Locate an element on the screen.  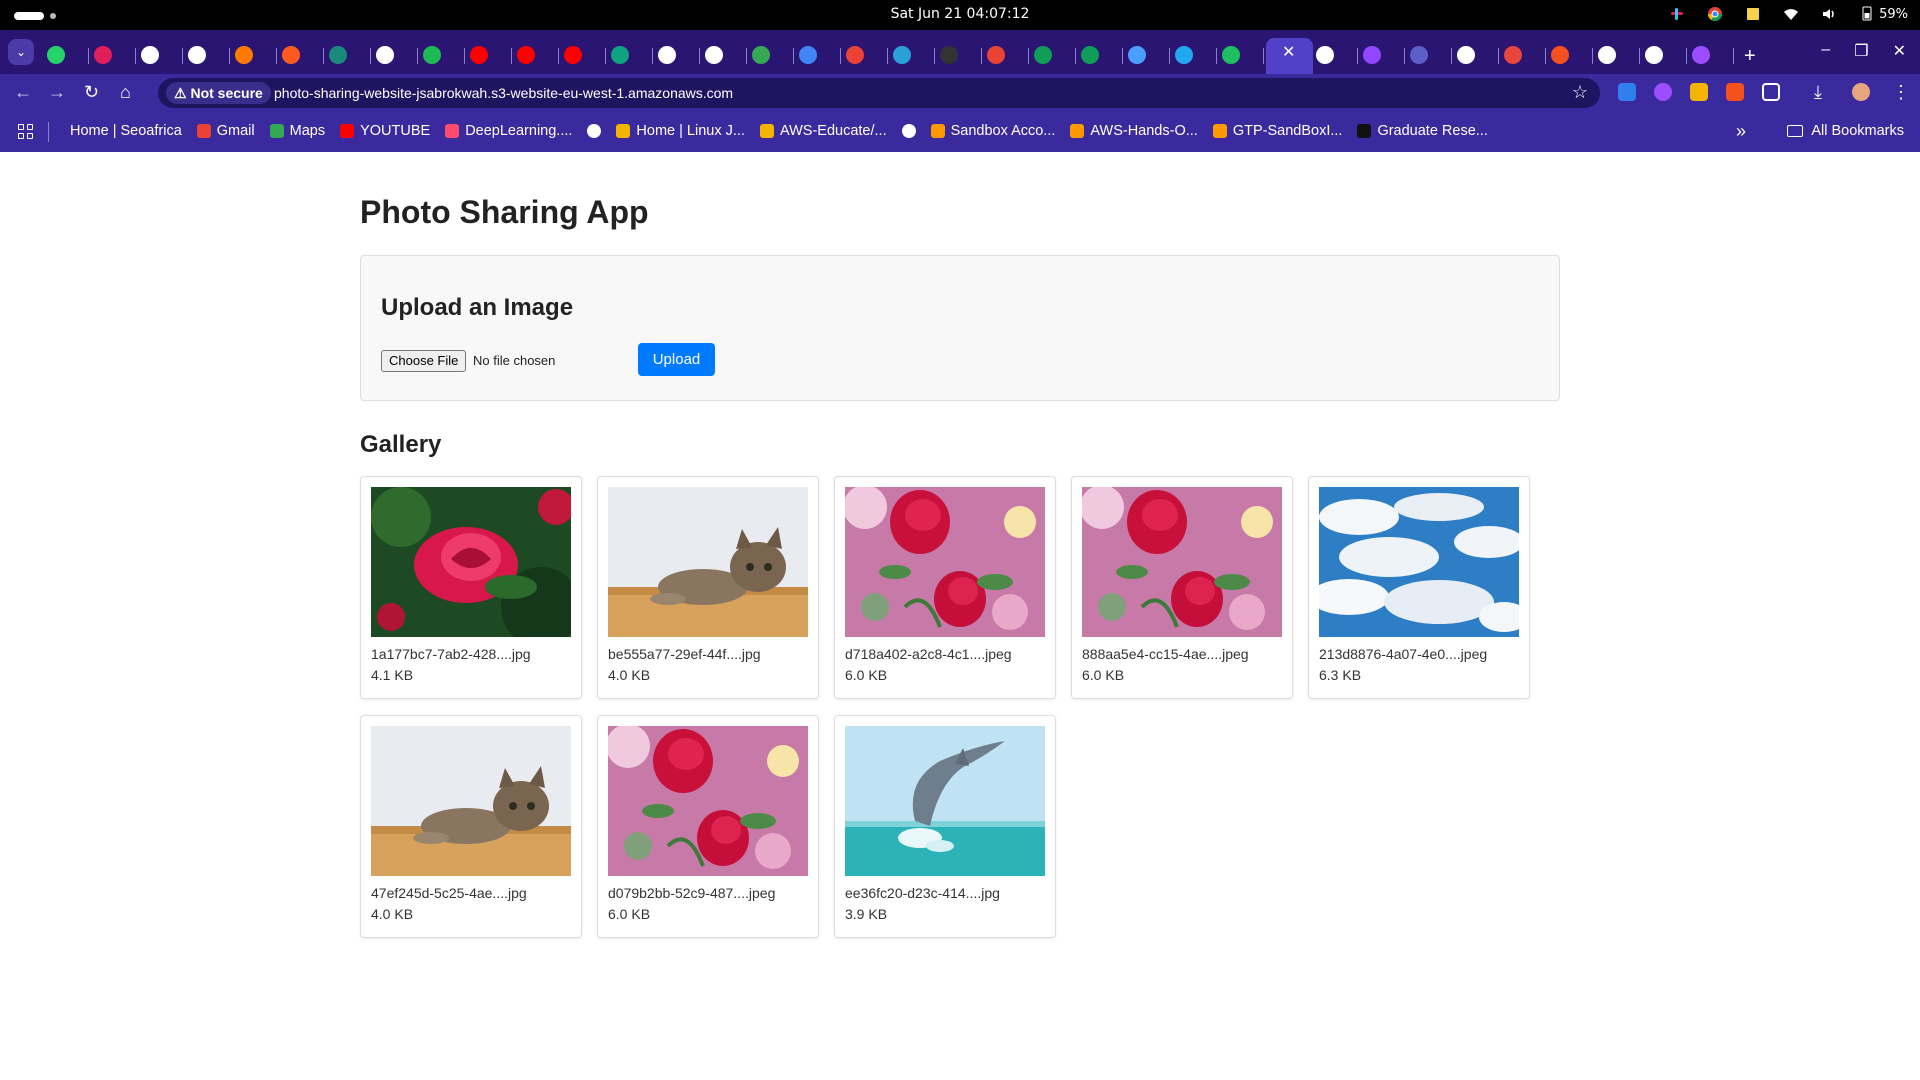
system-tray: 59% is located at coordinates (1788, 13).